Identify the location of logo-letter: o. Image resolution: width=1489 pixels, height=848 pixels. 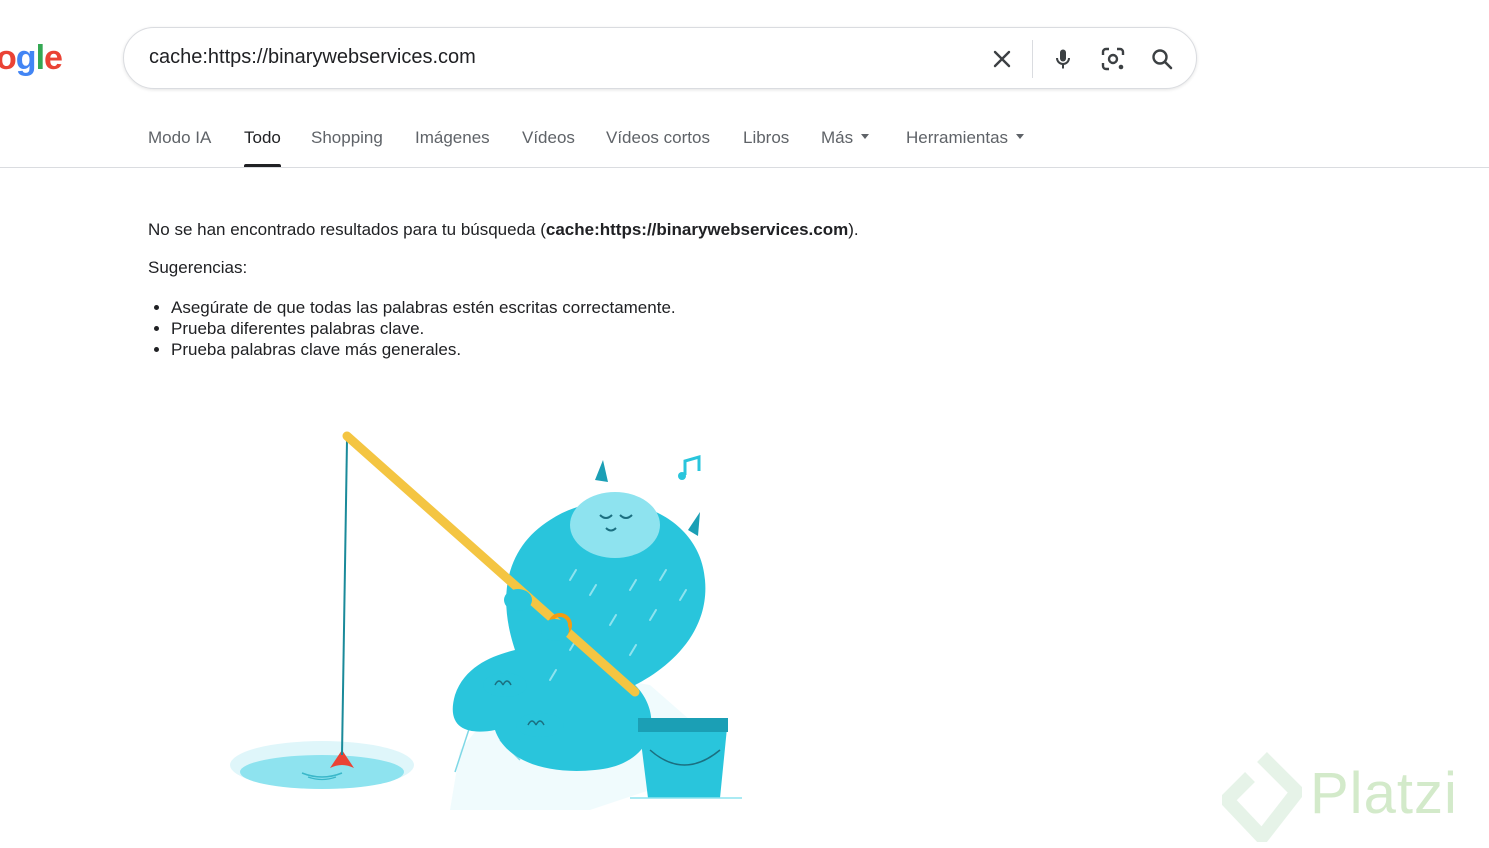
(8, 58).